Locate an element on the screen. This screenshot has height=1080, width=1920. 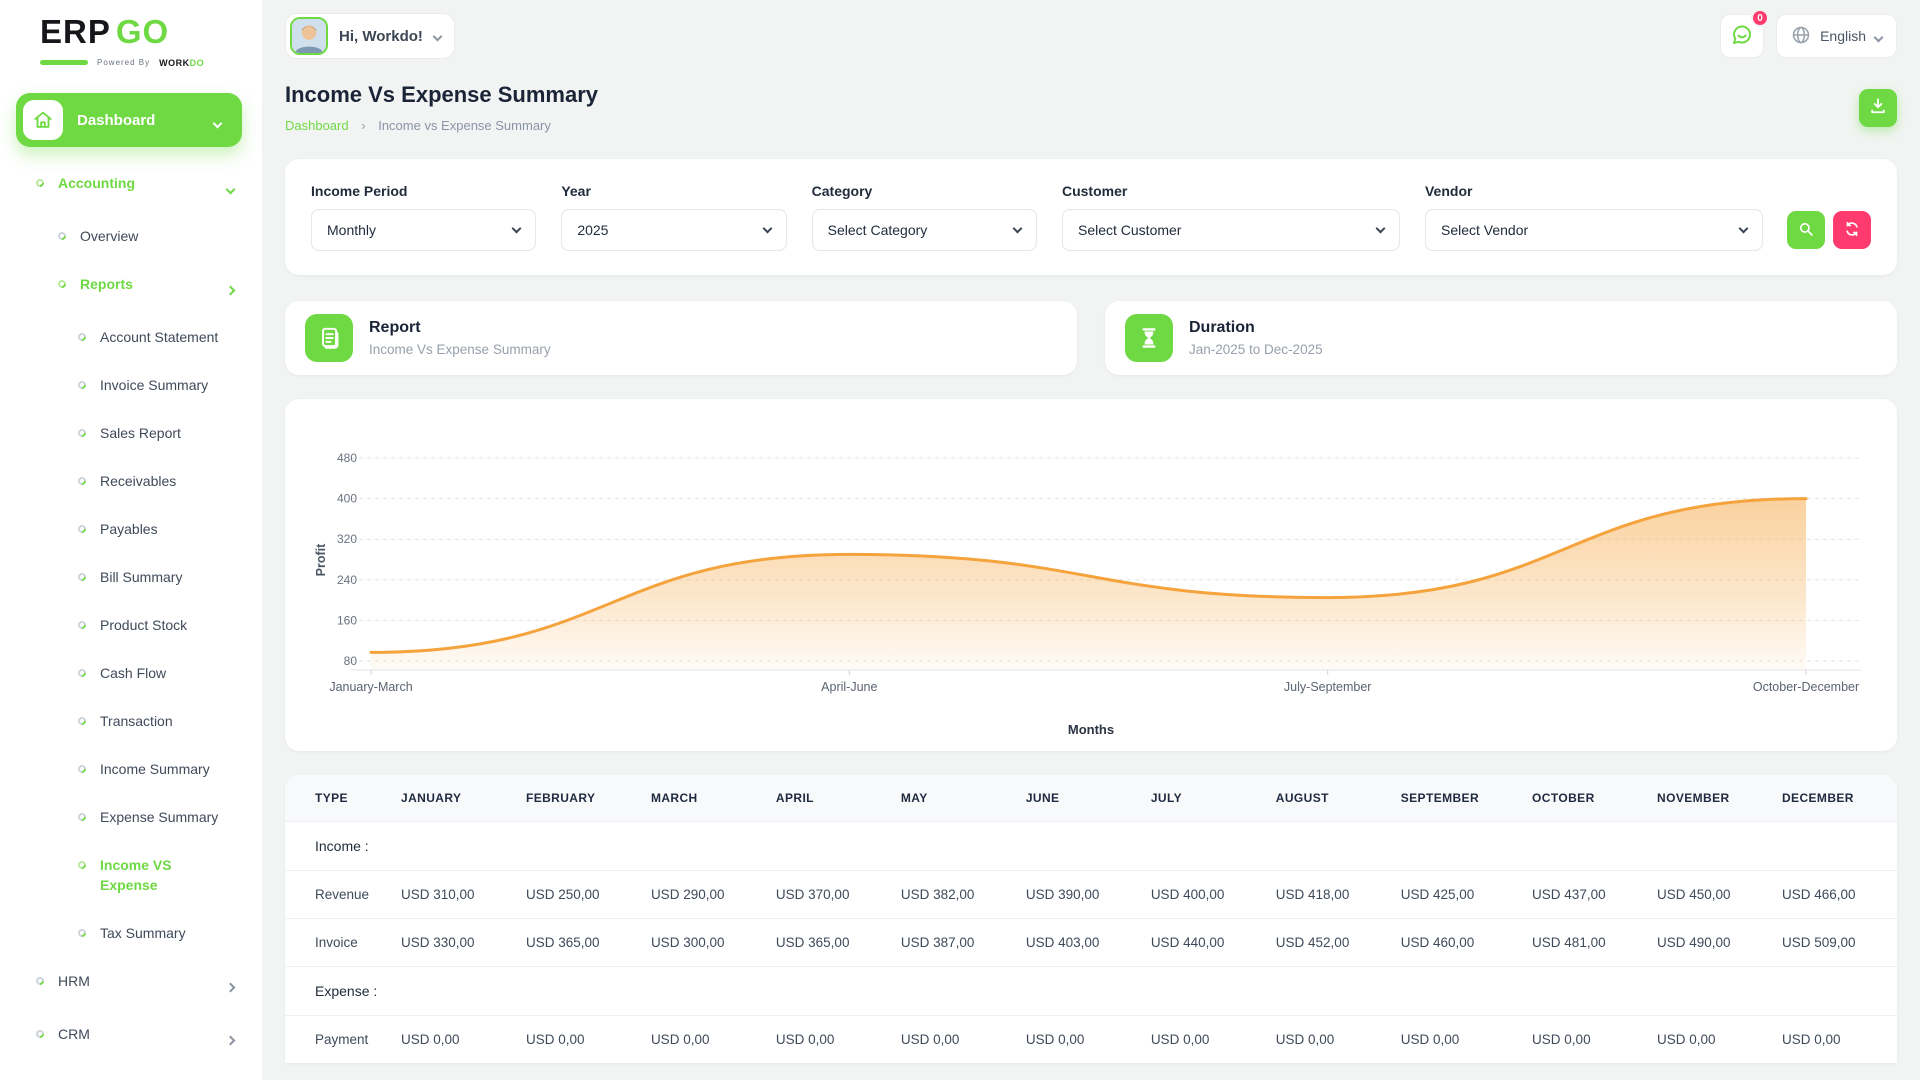
sidebar-item-label: Transaction is located at coordinates (136, 721).